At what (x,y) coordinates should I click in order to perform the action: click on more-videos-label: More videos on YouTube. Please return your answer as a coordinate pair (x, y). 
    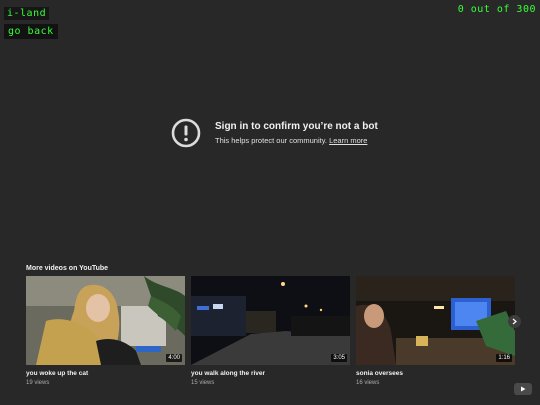
    Looking at the image, I should click on (67, 268).